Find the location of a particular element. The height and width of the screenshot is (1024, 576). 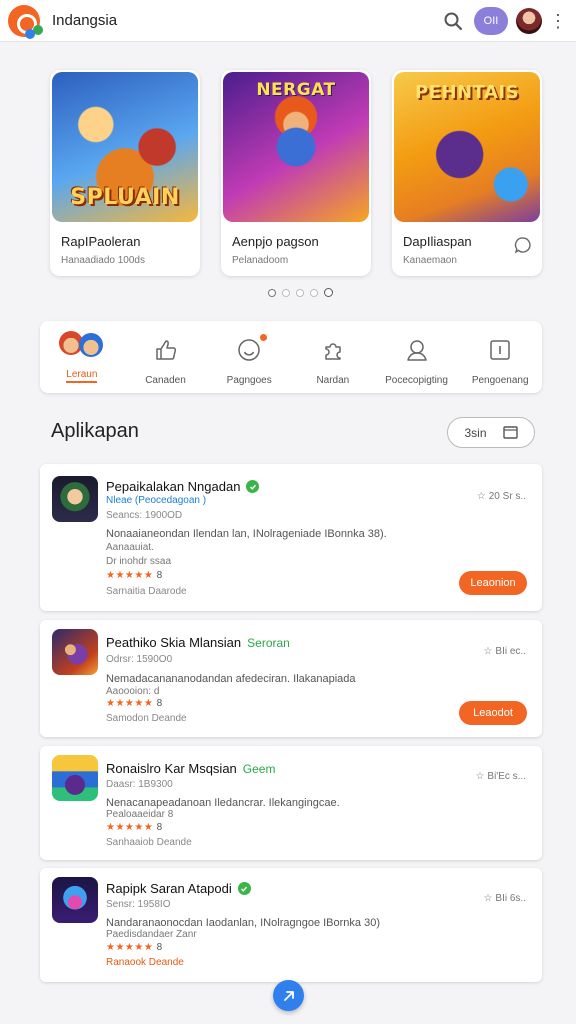

app-meta: Odrsr: 1590O0 is located at coordinates (139, 659).